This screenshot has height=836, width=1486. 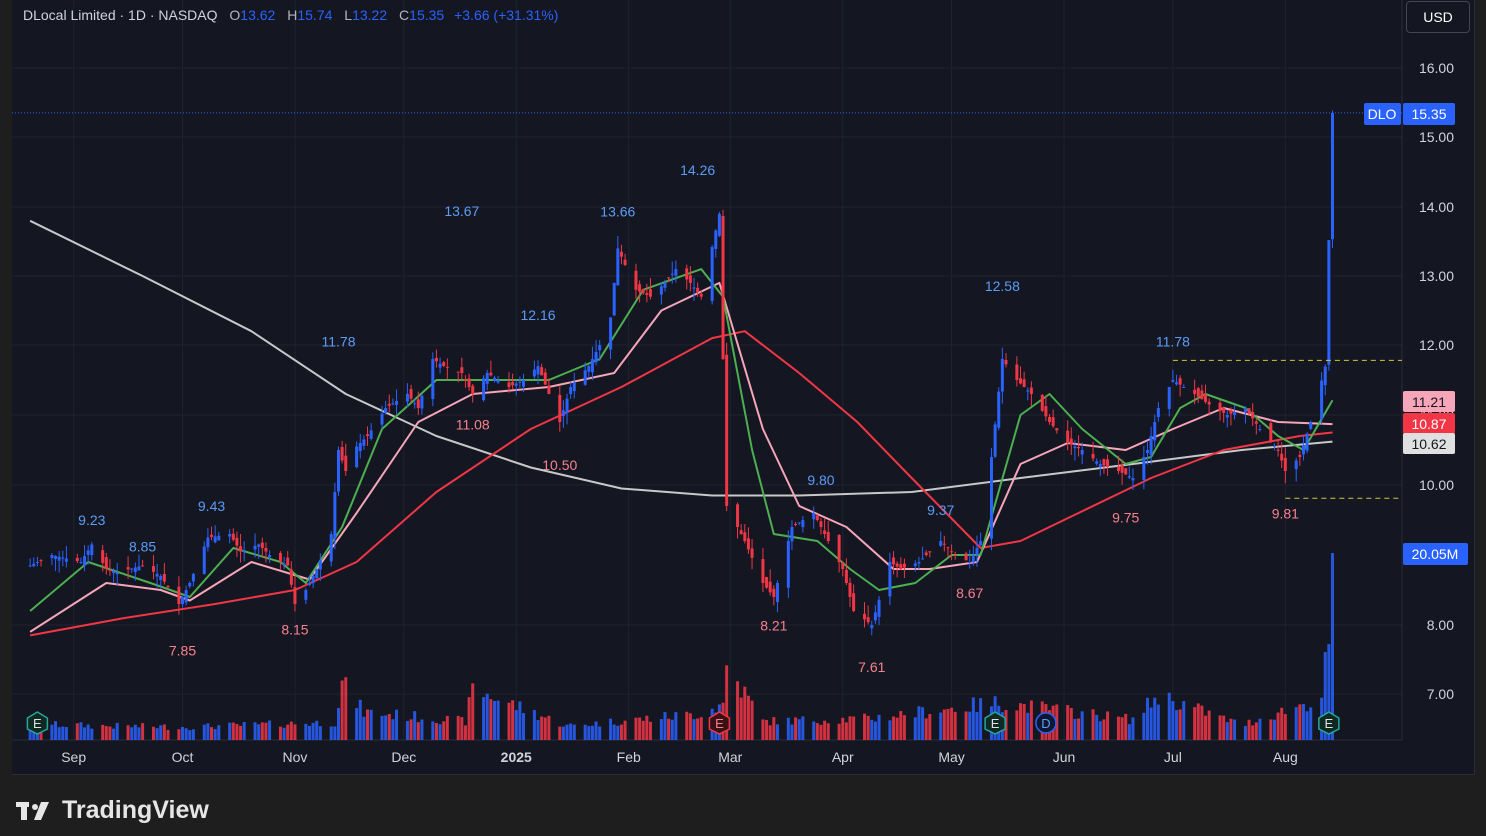 I want to click on volume-label: 20.05M, so click(x=1435, y=554).